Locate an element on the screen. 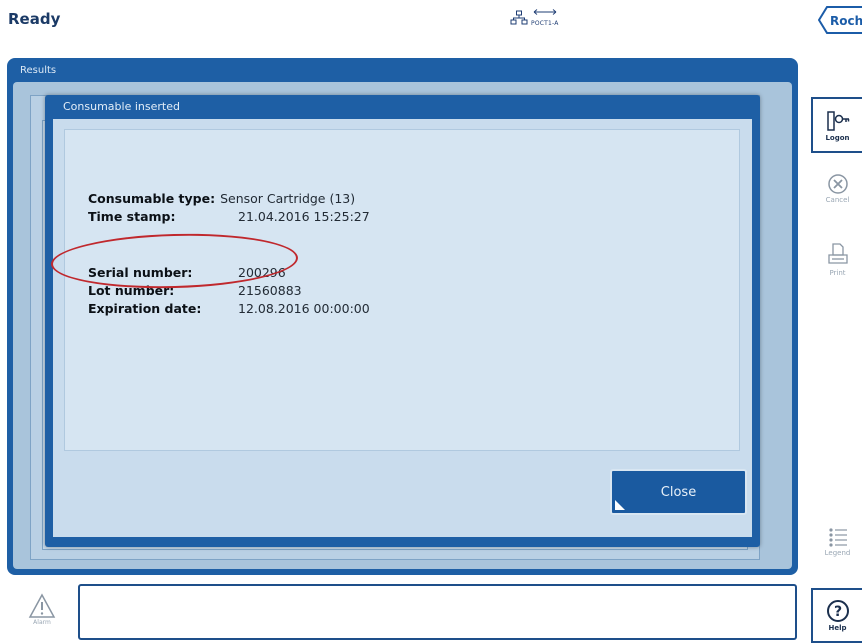 This screenshot has width=862, height=643. help-button: ? Help is located at coordinates (836, 615).